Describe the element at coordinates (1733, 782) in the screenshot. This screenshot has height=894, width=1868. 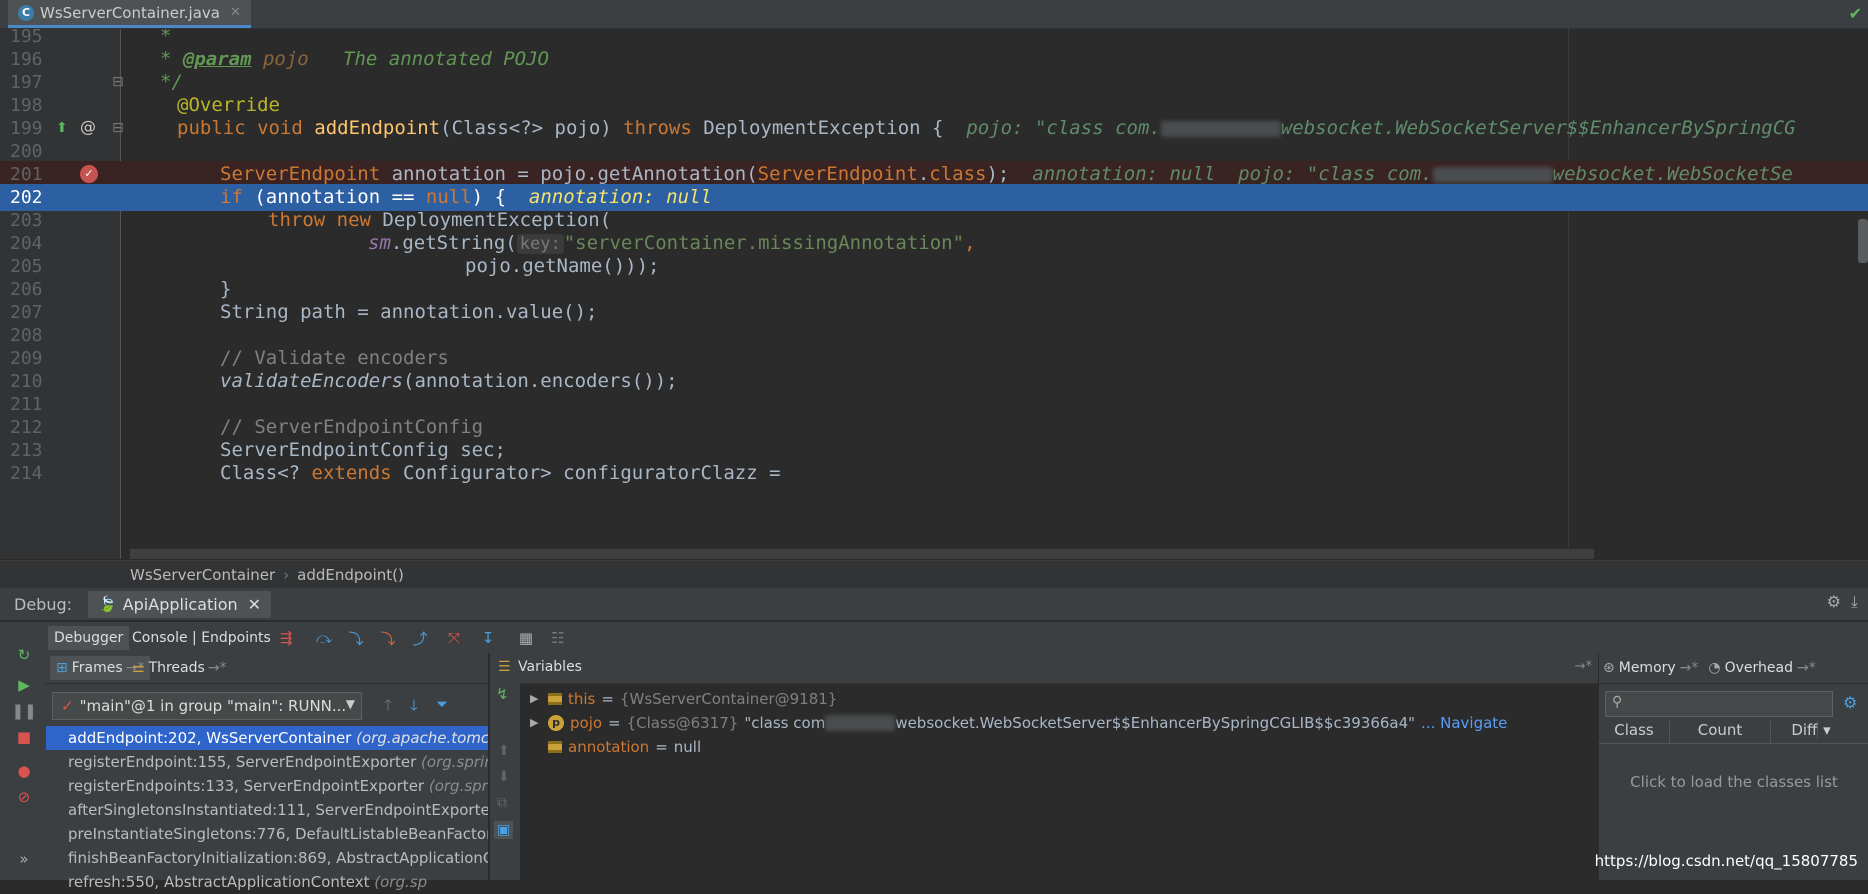
I see `load-classes-link: Click to load the classes list` at that location.